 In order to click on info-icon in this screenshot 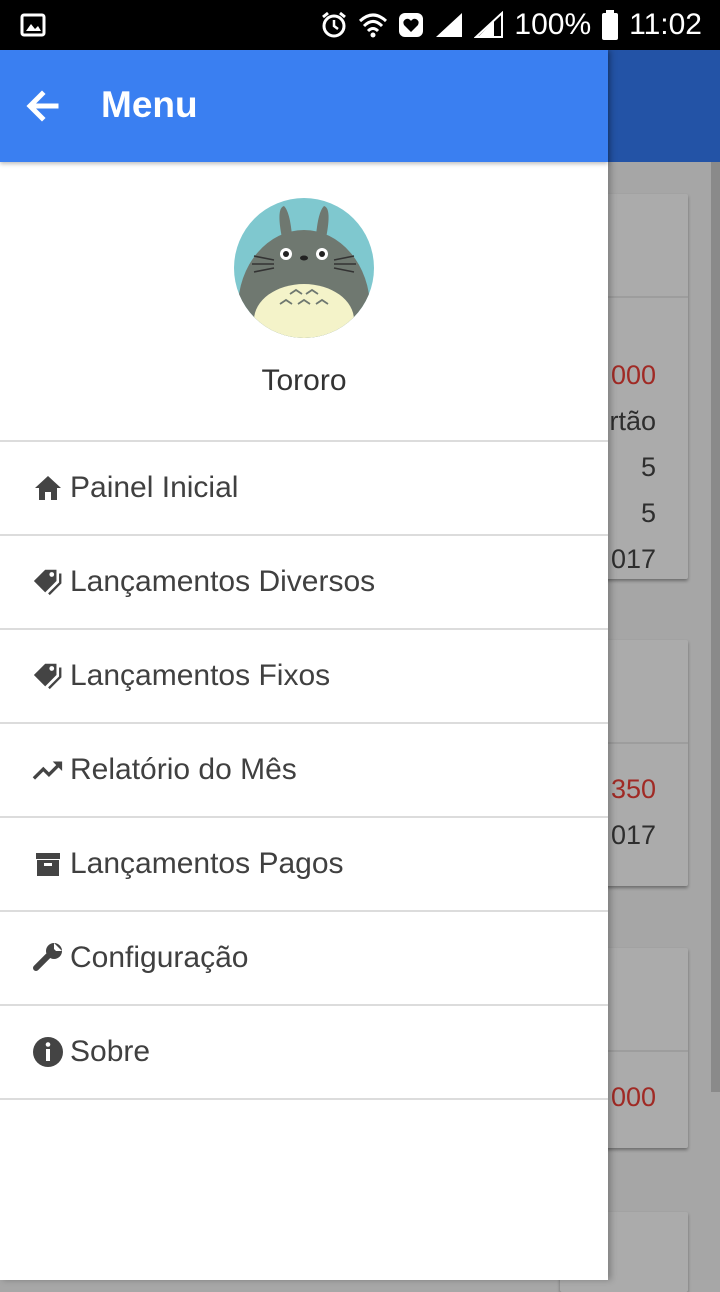, I will do `click(48, 1052)`.